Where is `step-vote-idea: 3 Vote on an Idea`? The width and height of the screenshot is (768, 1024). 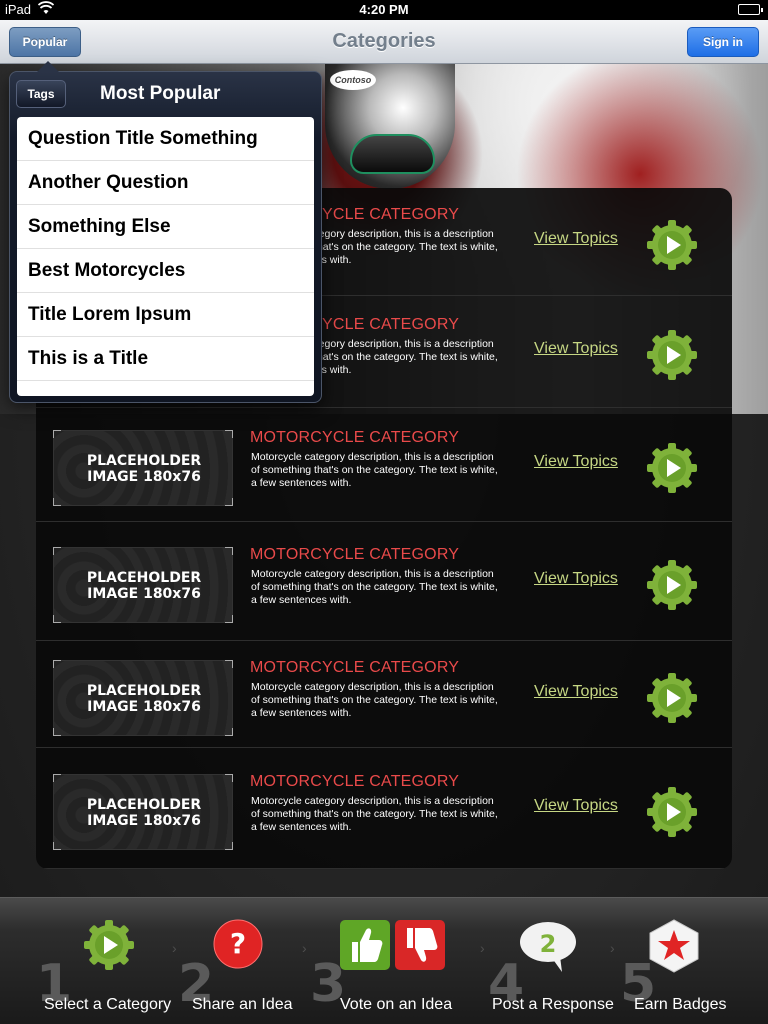
step-vote-idea: 3 Vote on an Idea is located at coordinates (390, 961).